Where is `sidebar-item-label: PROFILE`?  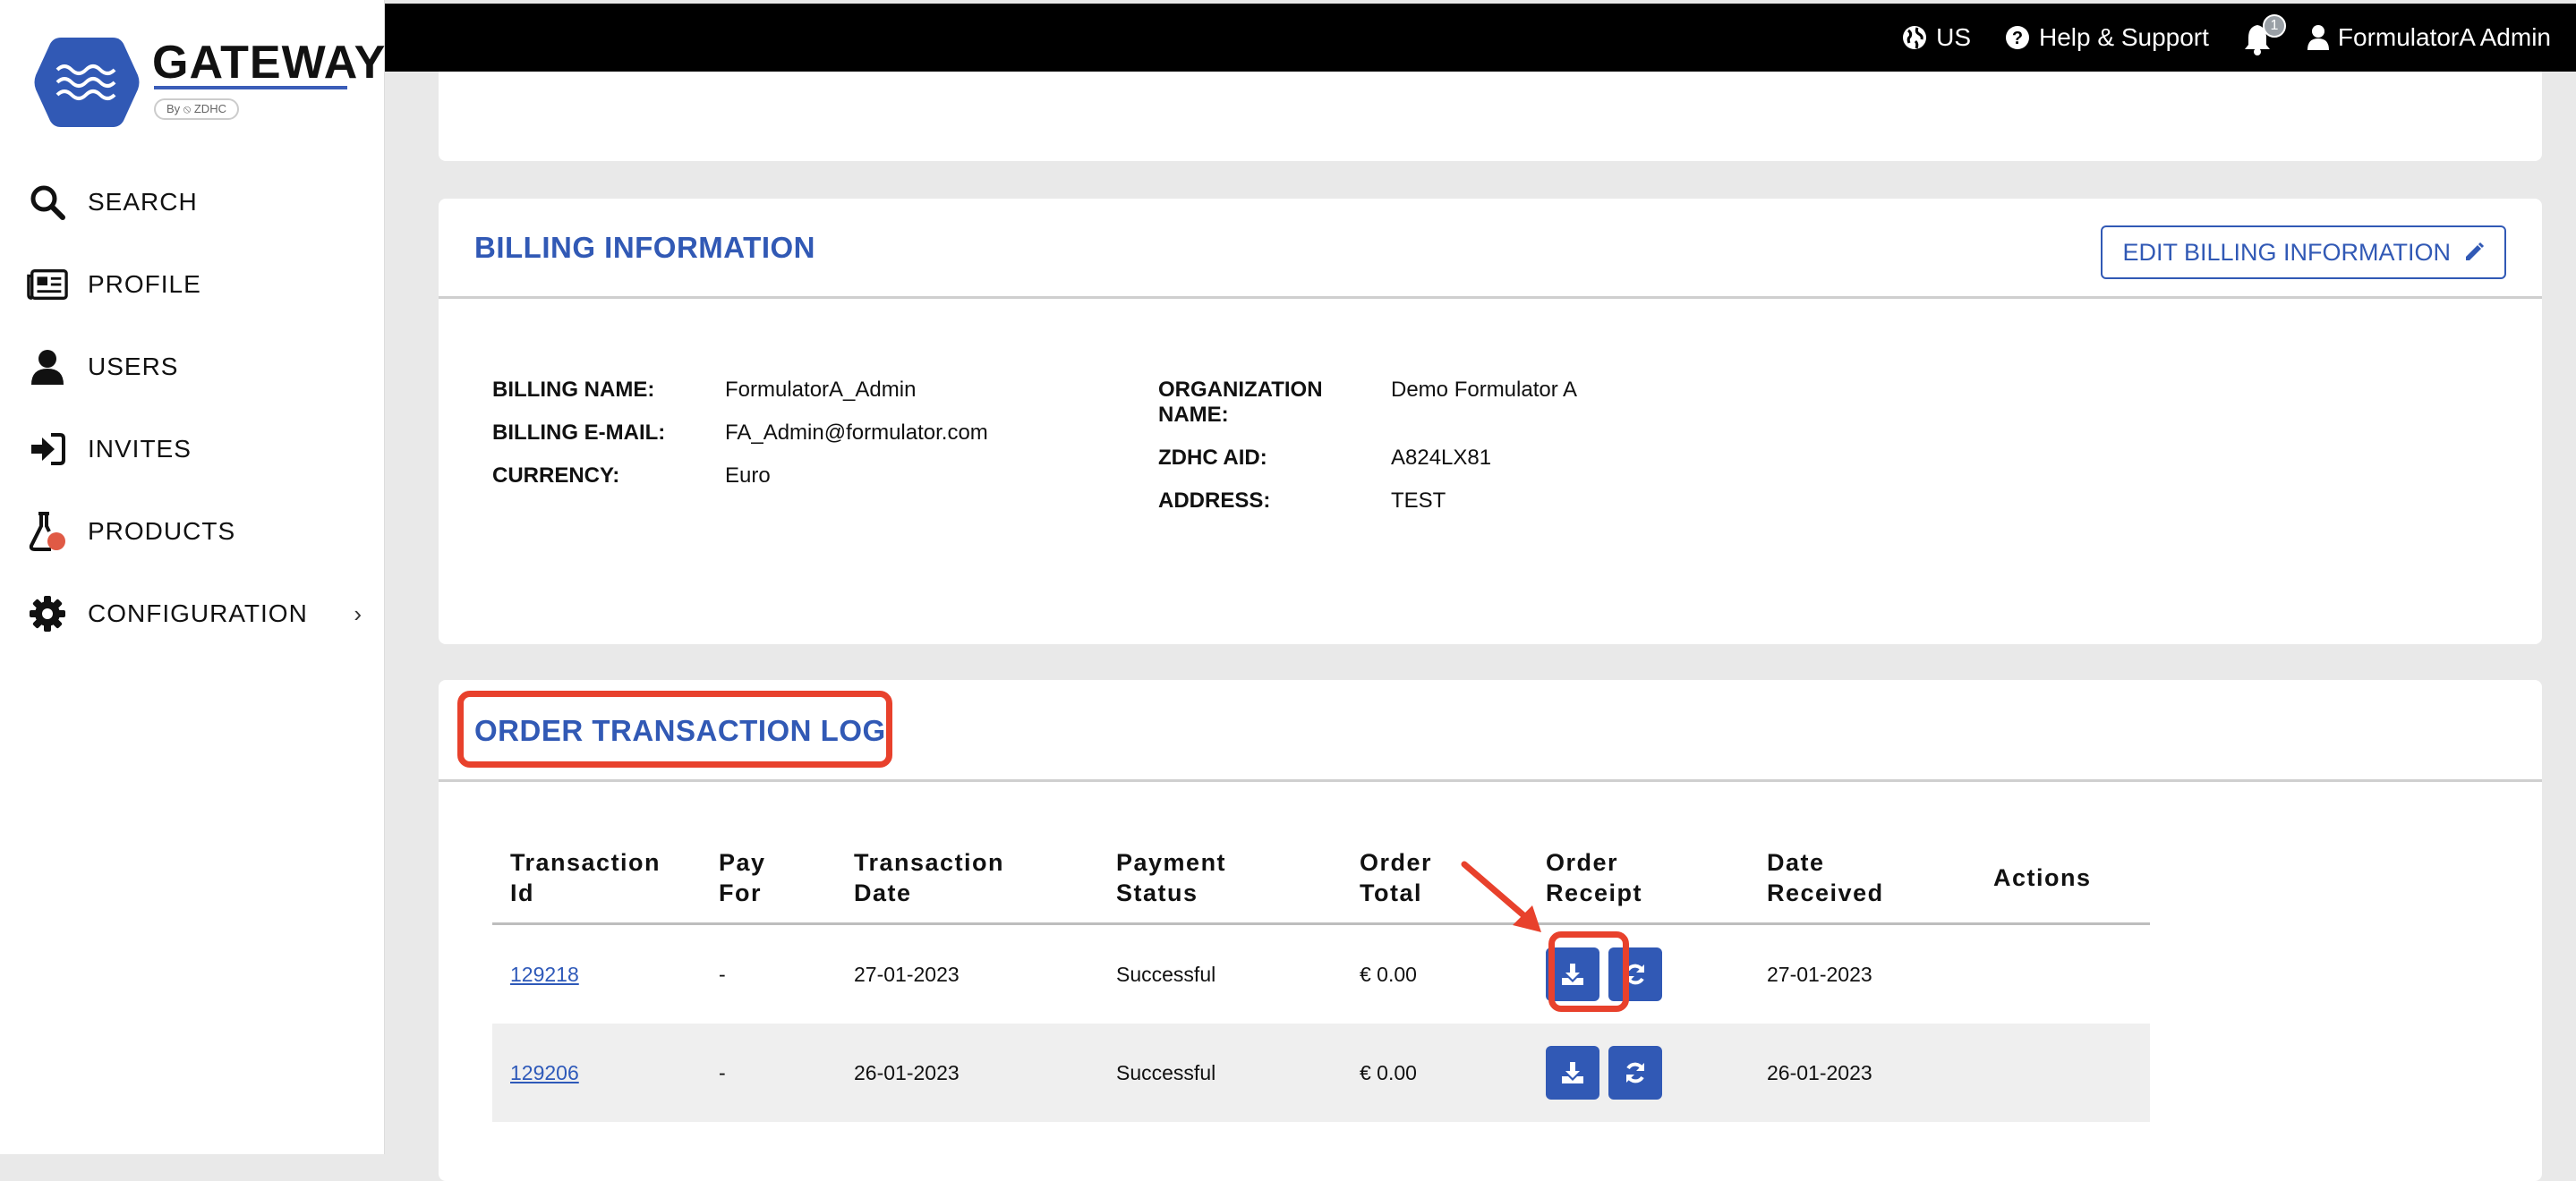
sidebar-item-label: PROFILE is located at coordinates (144, 284).